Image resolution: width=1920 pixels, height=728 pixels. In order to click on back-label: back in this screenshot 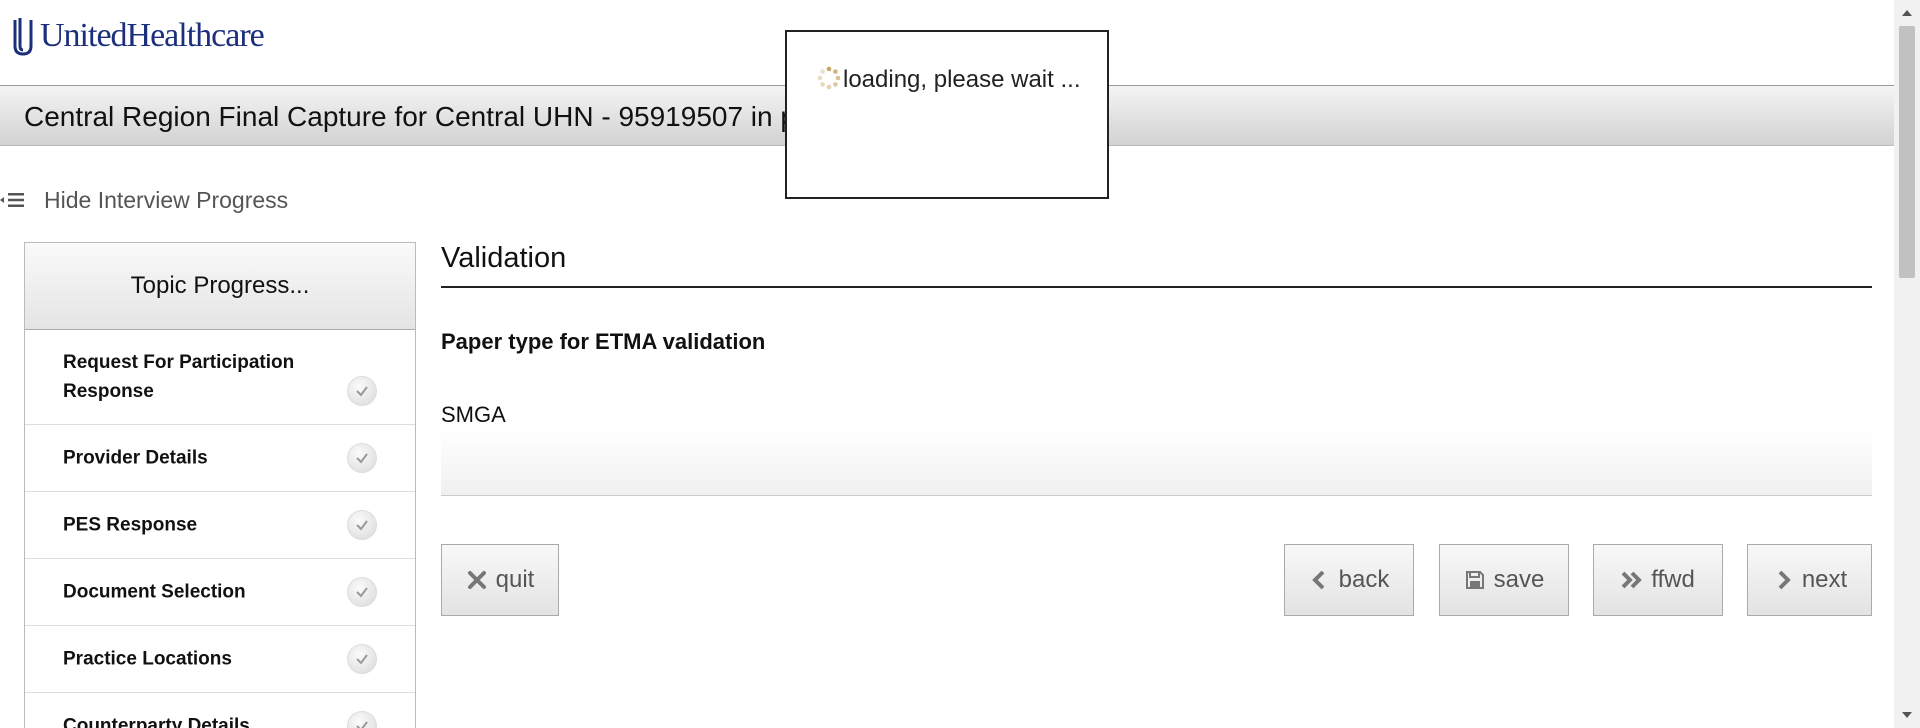, I will do `click(1364, 579)`.